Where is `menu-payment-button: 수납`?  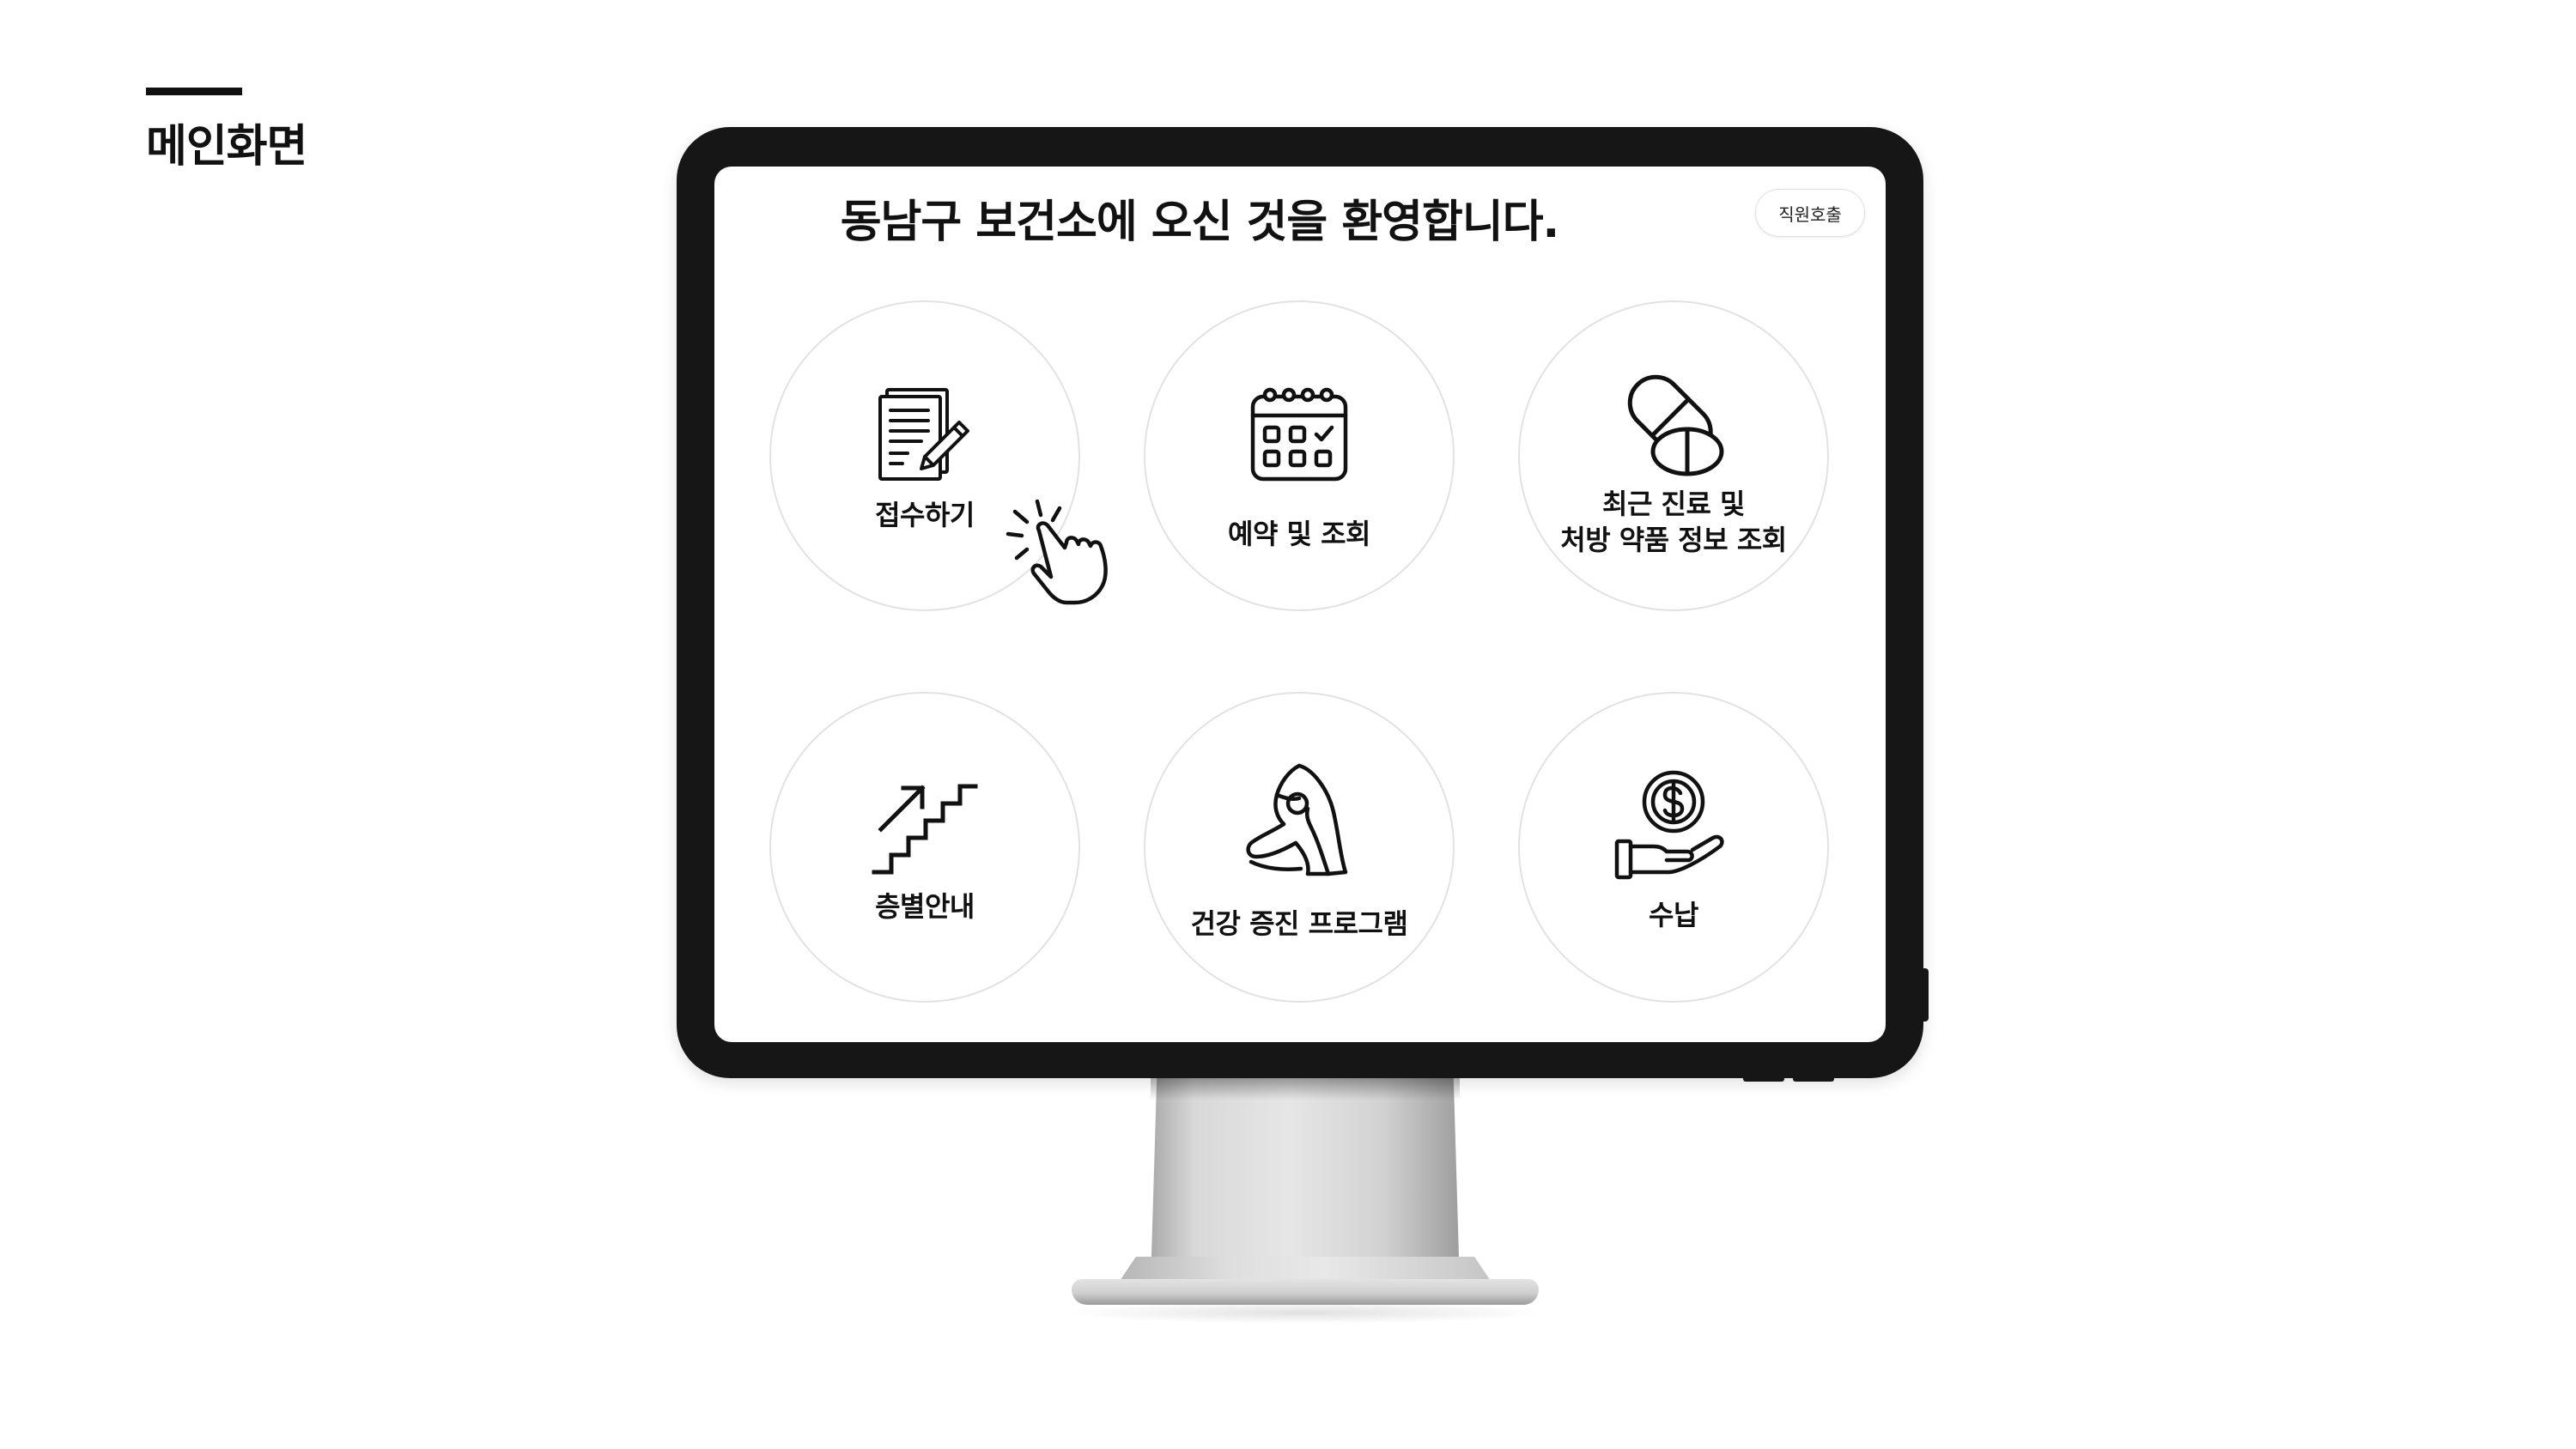
menu-payment-button: 수납 is located at coordinates (1674, 847).